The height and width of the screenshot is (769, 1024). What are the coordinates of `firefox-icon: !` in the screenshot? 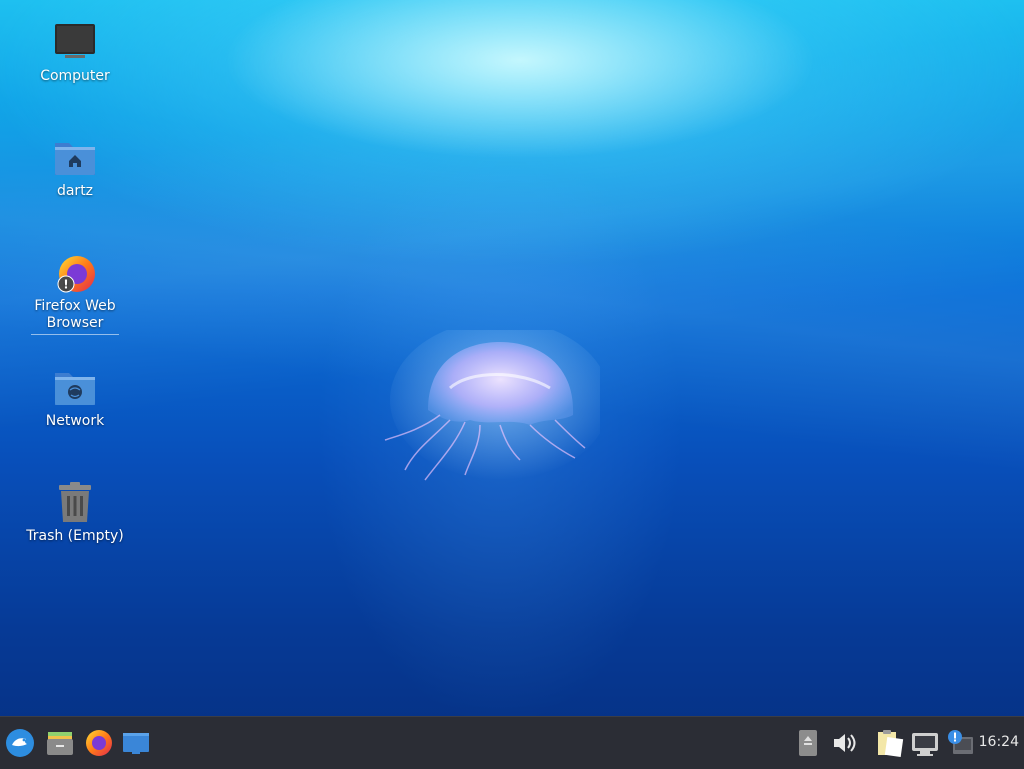 It's located at (75, 272).